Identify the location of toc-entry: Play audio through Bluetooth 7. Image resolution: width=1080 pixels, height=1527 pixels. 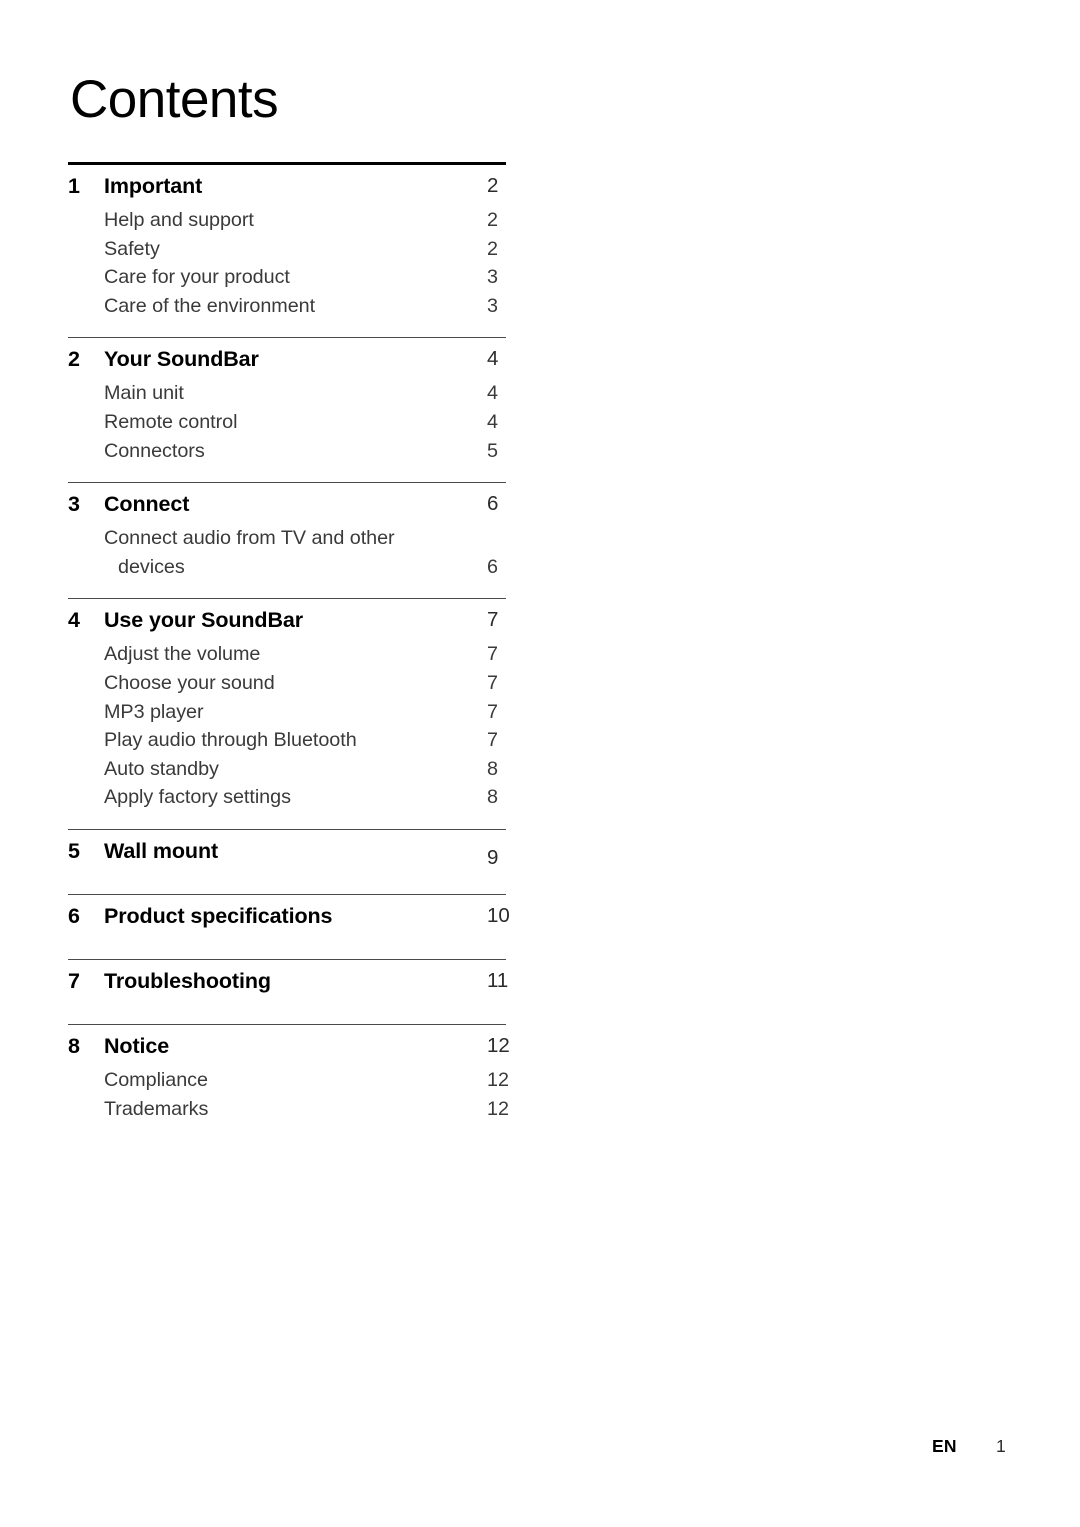
(287, 743).